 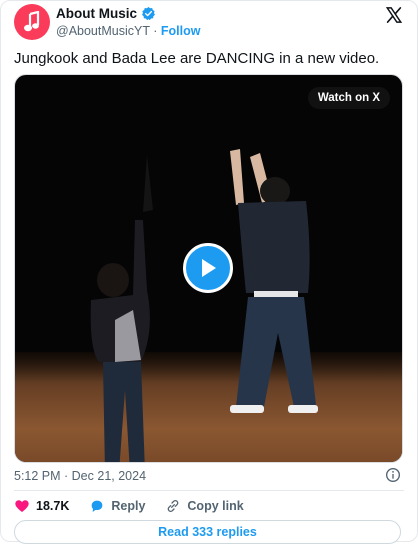 I want to click on reply-button: Reply, so click(x=117, y=506).